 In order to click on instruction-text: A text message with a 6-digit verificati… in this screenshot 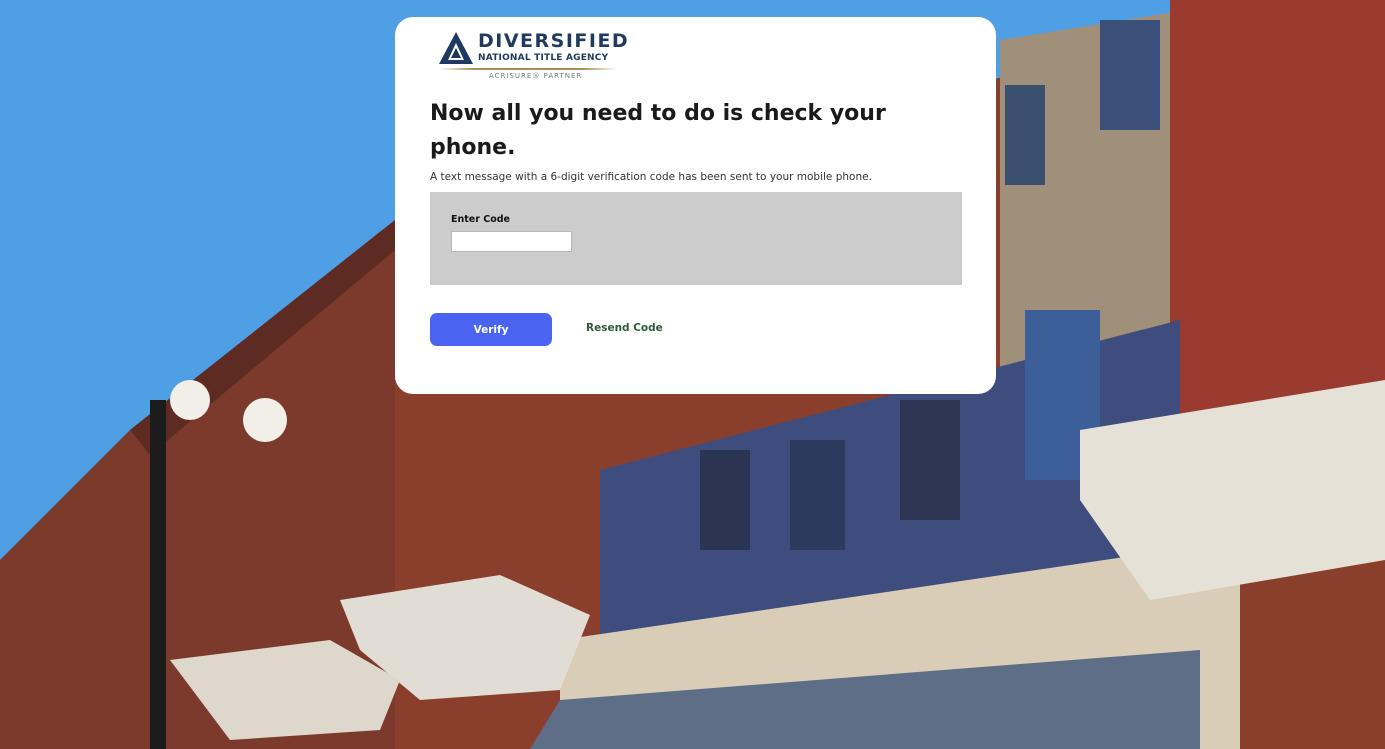, I will do `click(651, 177)`.